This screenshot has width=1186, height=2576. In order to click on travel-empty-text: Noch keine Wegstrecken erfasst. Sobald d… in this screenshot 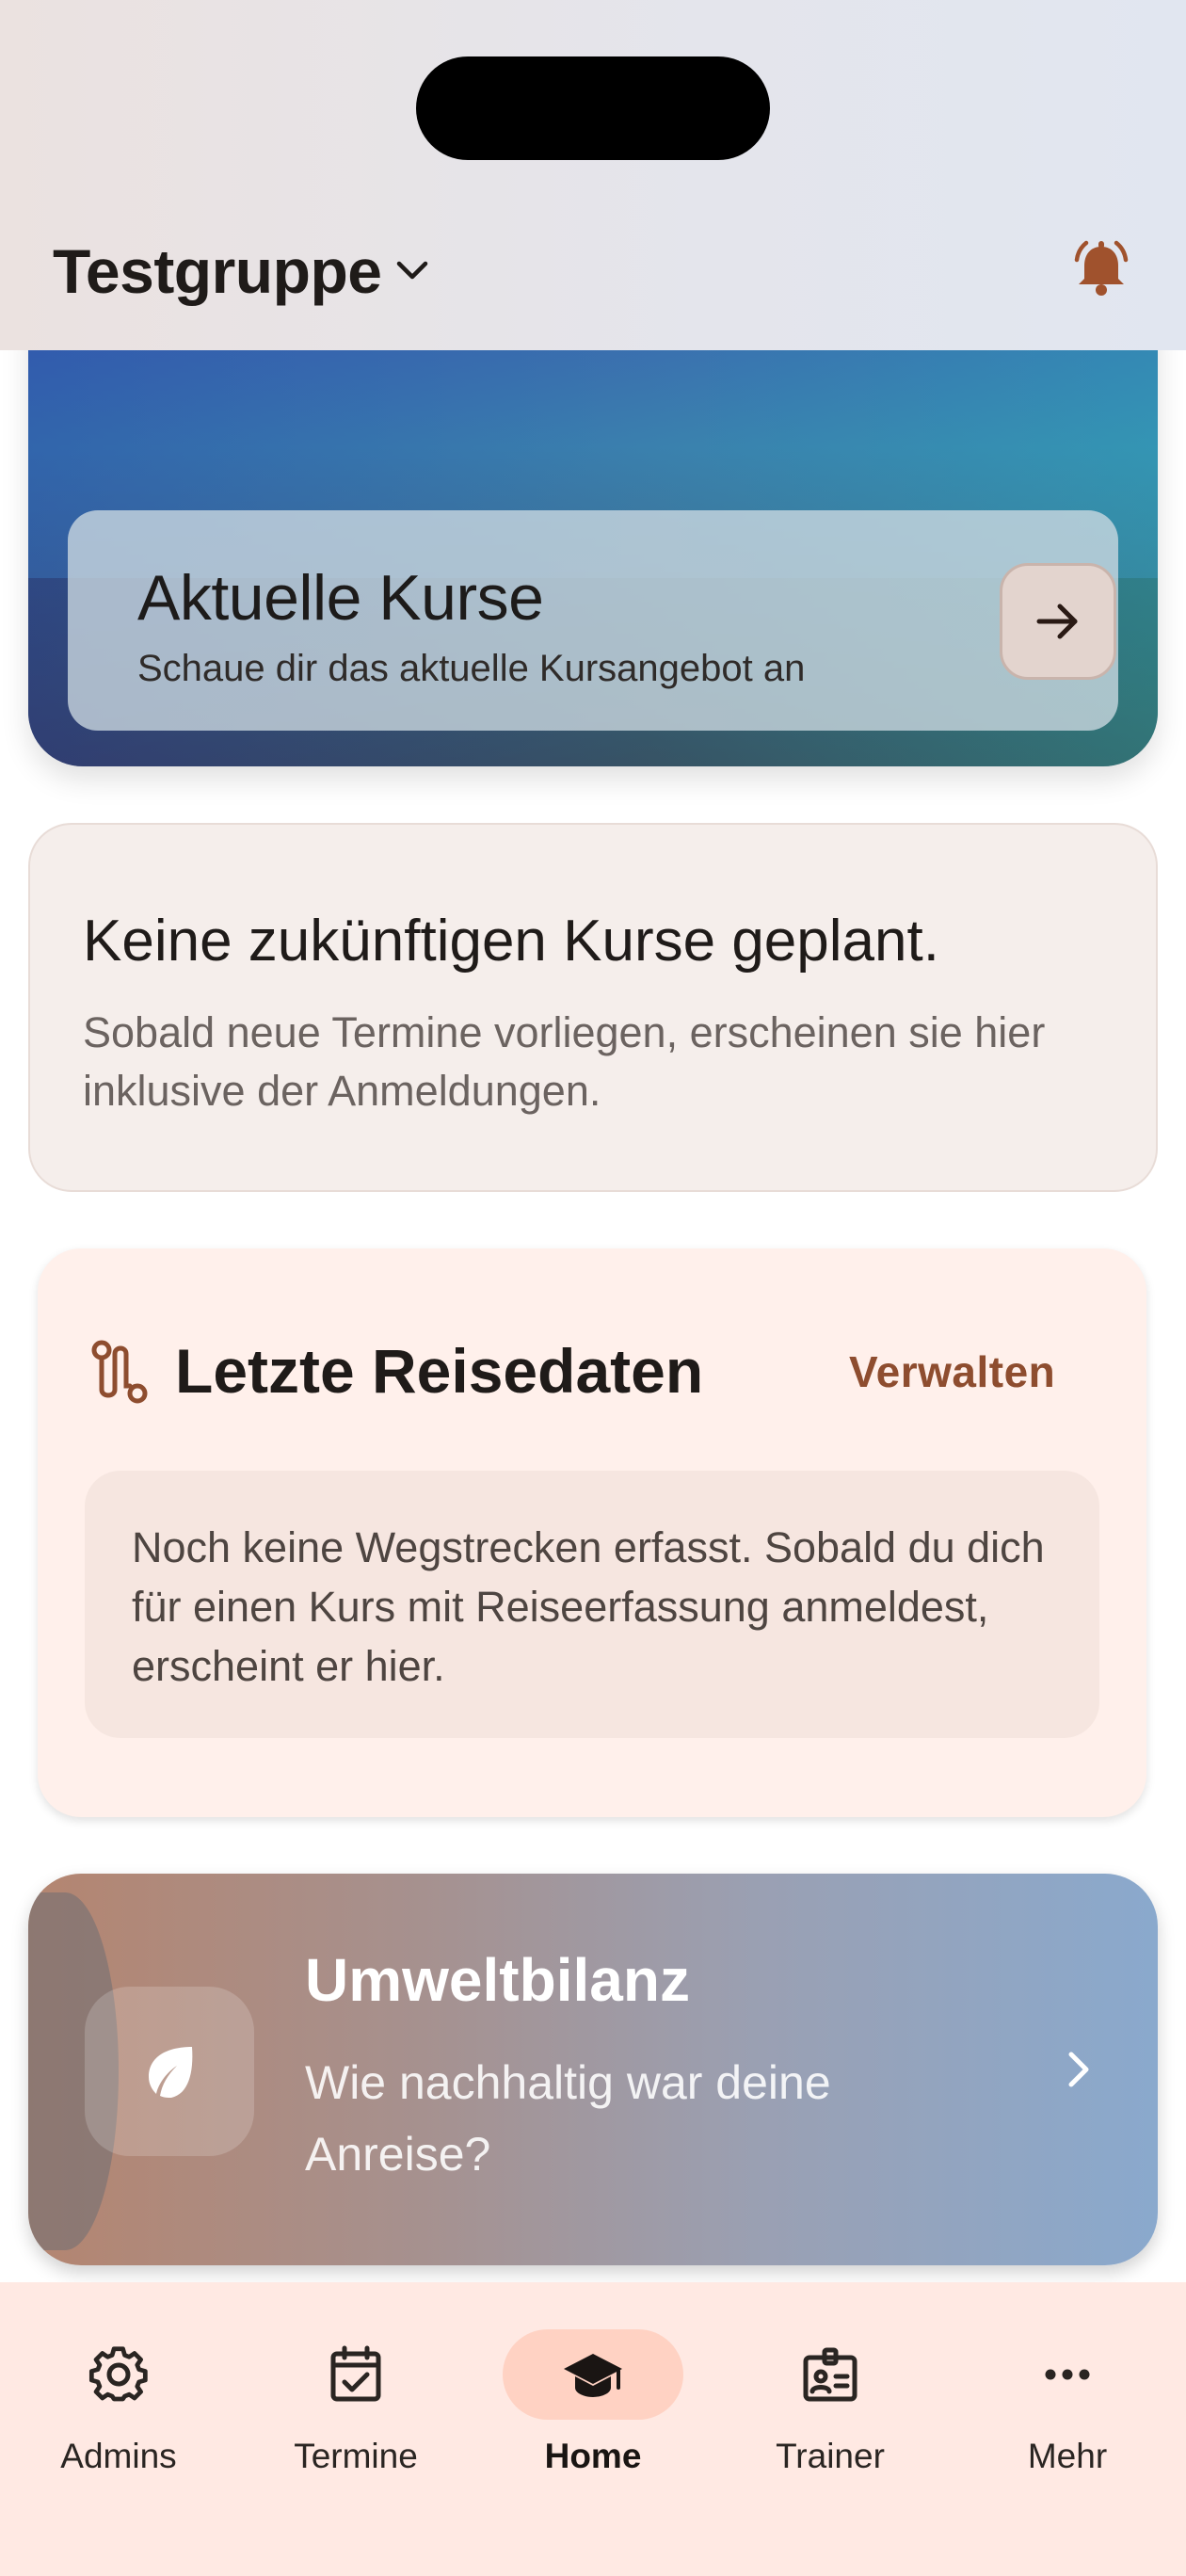, I will do `click(588, 1606)`.